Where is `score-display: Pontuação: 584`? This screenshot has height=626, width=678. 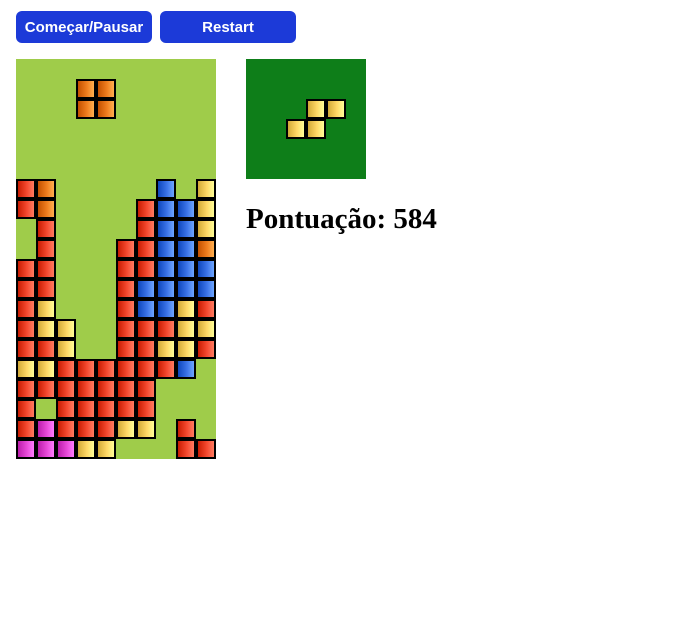
score-display: Pontuação: 584 is located at coordinates (341, 219).